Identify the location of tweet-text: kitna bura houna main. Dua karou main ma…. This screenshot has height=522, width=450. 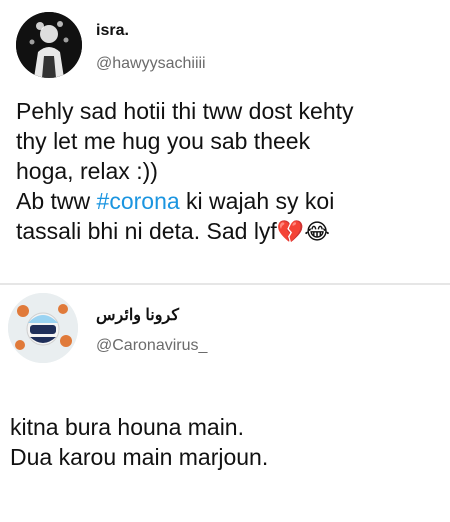
(222, 442).